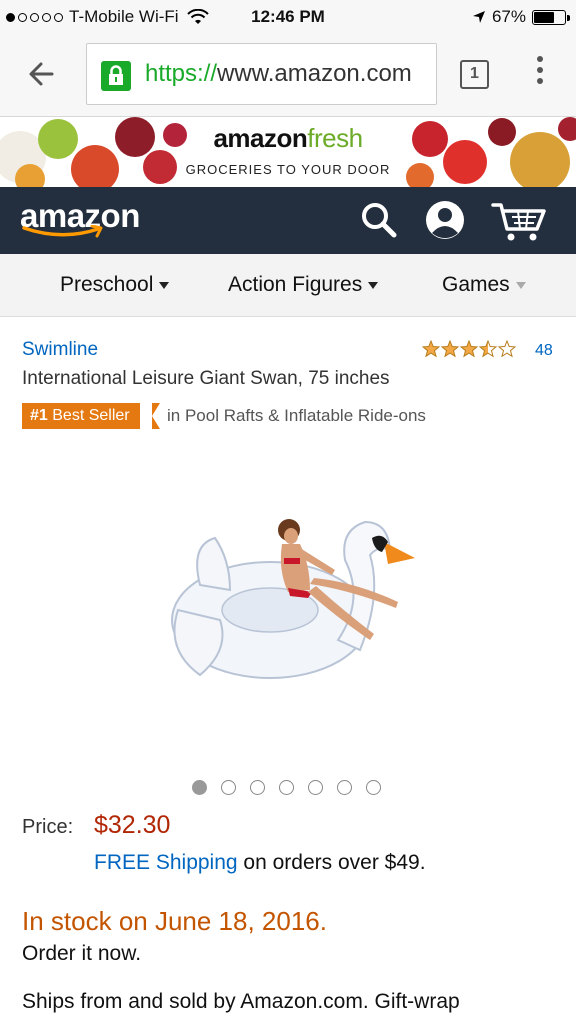 Image resolution: width=576 pixels, height=1024 pixels. Describe the element at coordinates (474, 74) in the screenshot. I see `tab-switcher-button: 1` at that location.